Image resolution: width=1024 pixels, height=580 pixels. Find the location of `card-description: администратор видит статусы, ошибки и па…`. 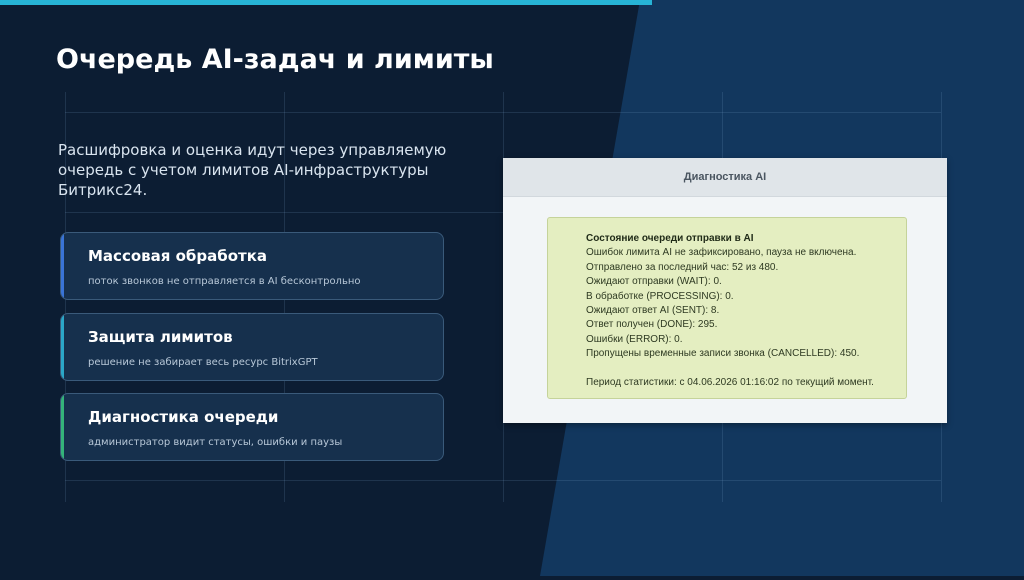

card-description: администратор видит статусы, ошибки и па… is located at coordinates (215, 442).